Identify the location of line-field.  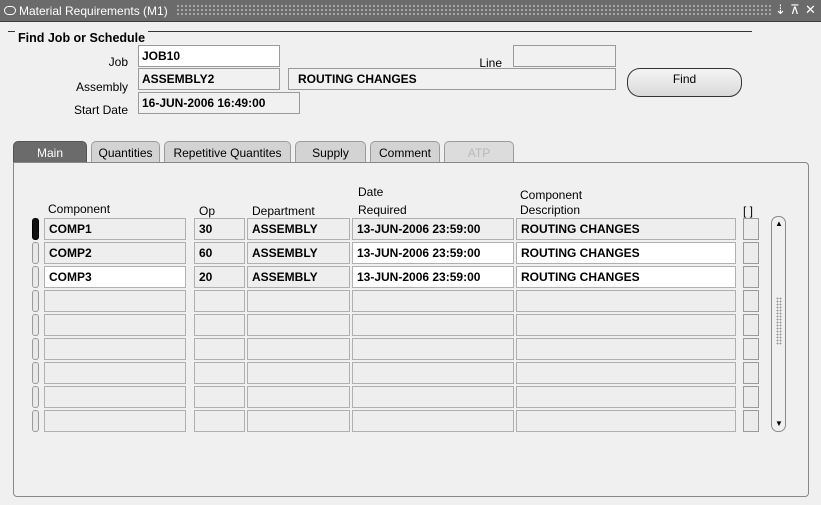
(564, 56).